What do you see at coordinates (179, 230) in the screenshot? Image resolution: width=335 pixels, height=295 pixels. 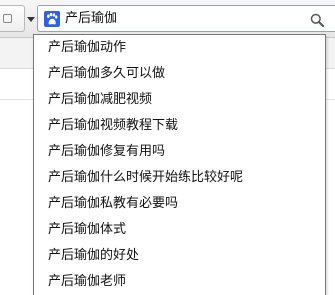 I see `suggestion-item: 产后瑜伽体式` at bounding box center [179, 230].